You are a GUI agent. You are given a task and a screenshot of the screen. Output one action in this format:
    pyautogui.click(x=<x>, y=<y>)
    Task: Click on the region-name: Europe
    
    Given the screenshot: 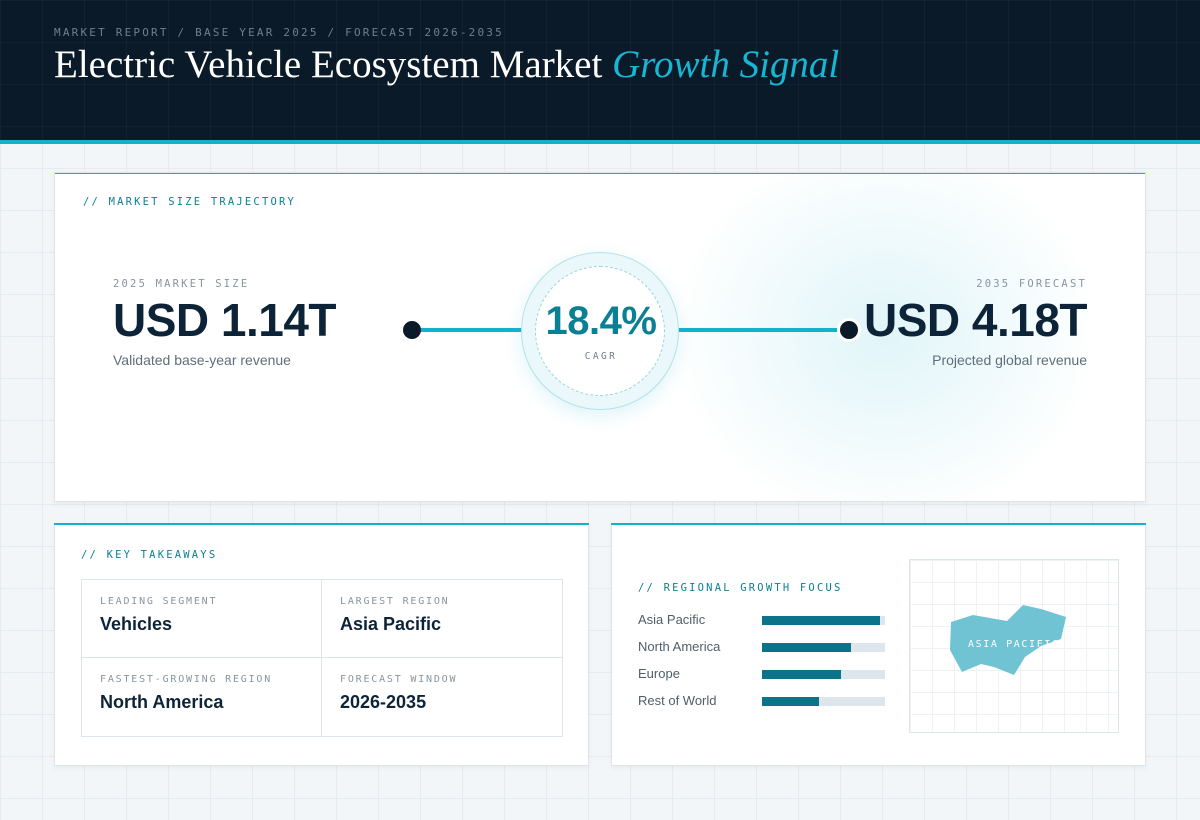 What is the action you would take?
    pyautogui.click(x=659, y=673)
    